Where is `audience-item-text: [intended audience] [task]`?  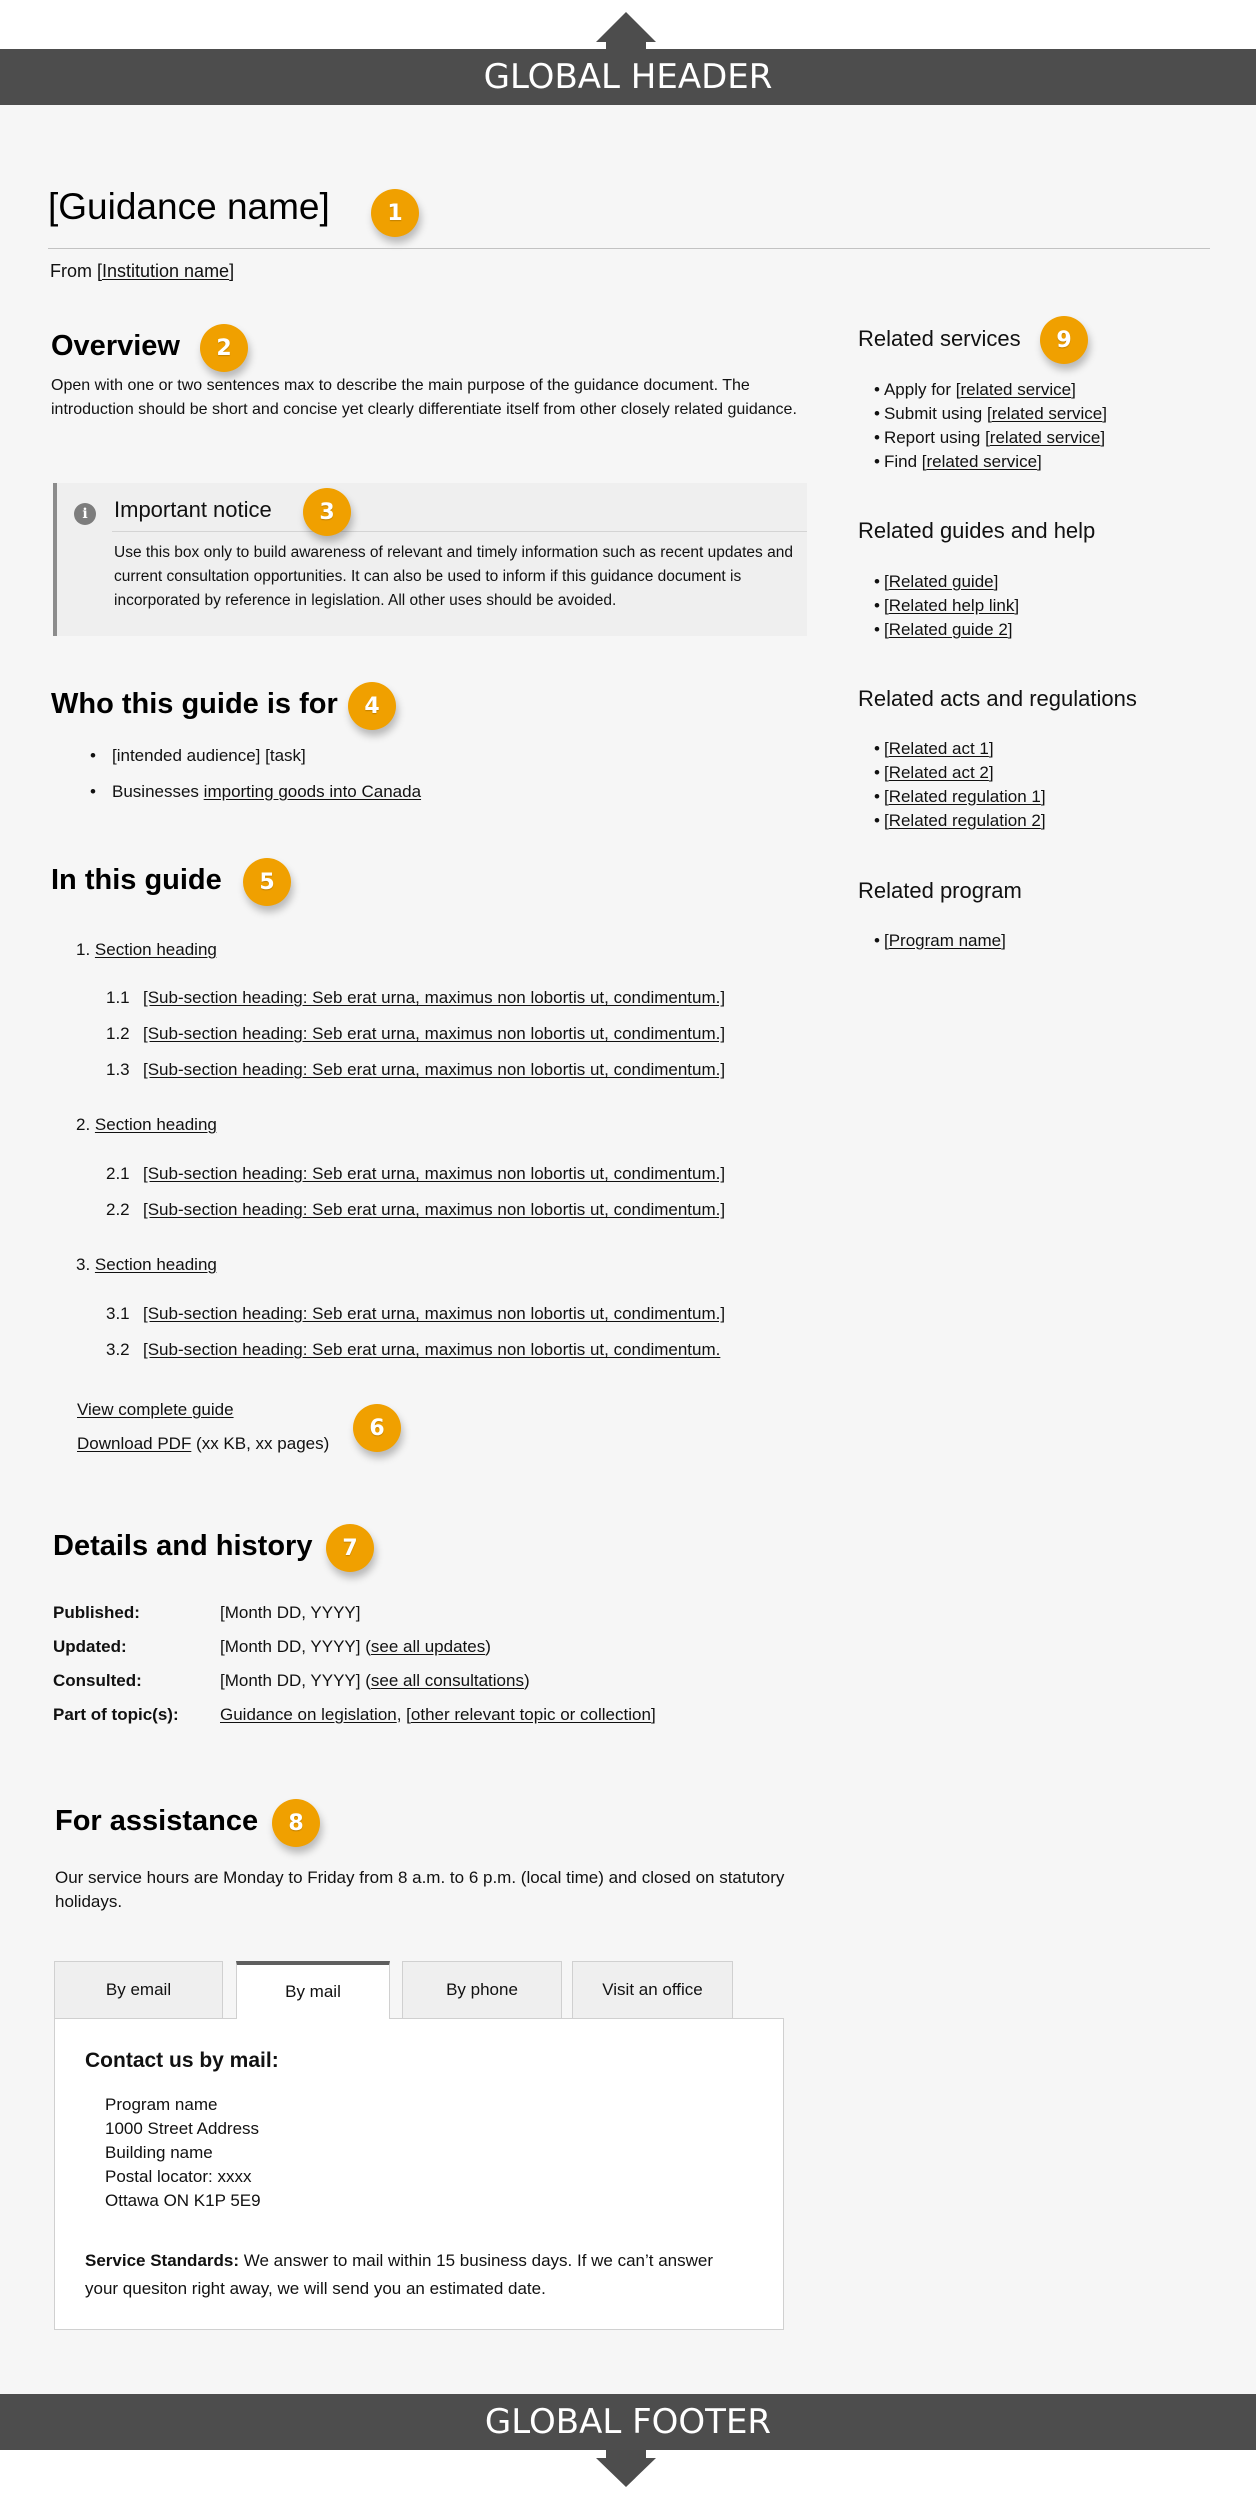 audience-item-text: [intended audience] [task] is located at coordinates (209, 755).